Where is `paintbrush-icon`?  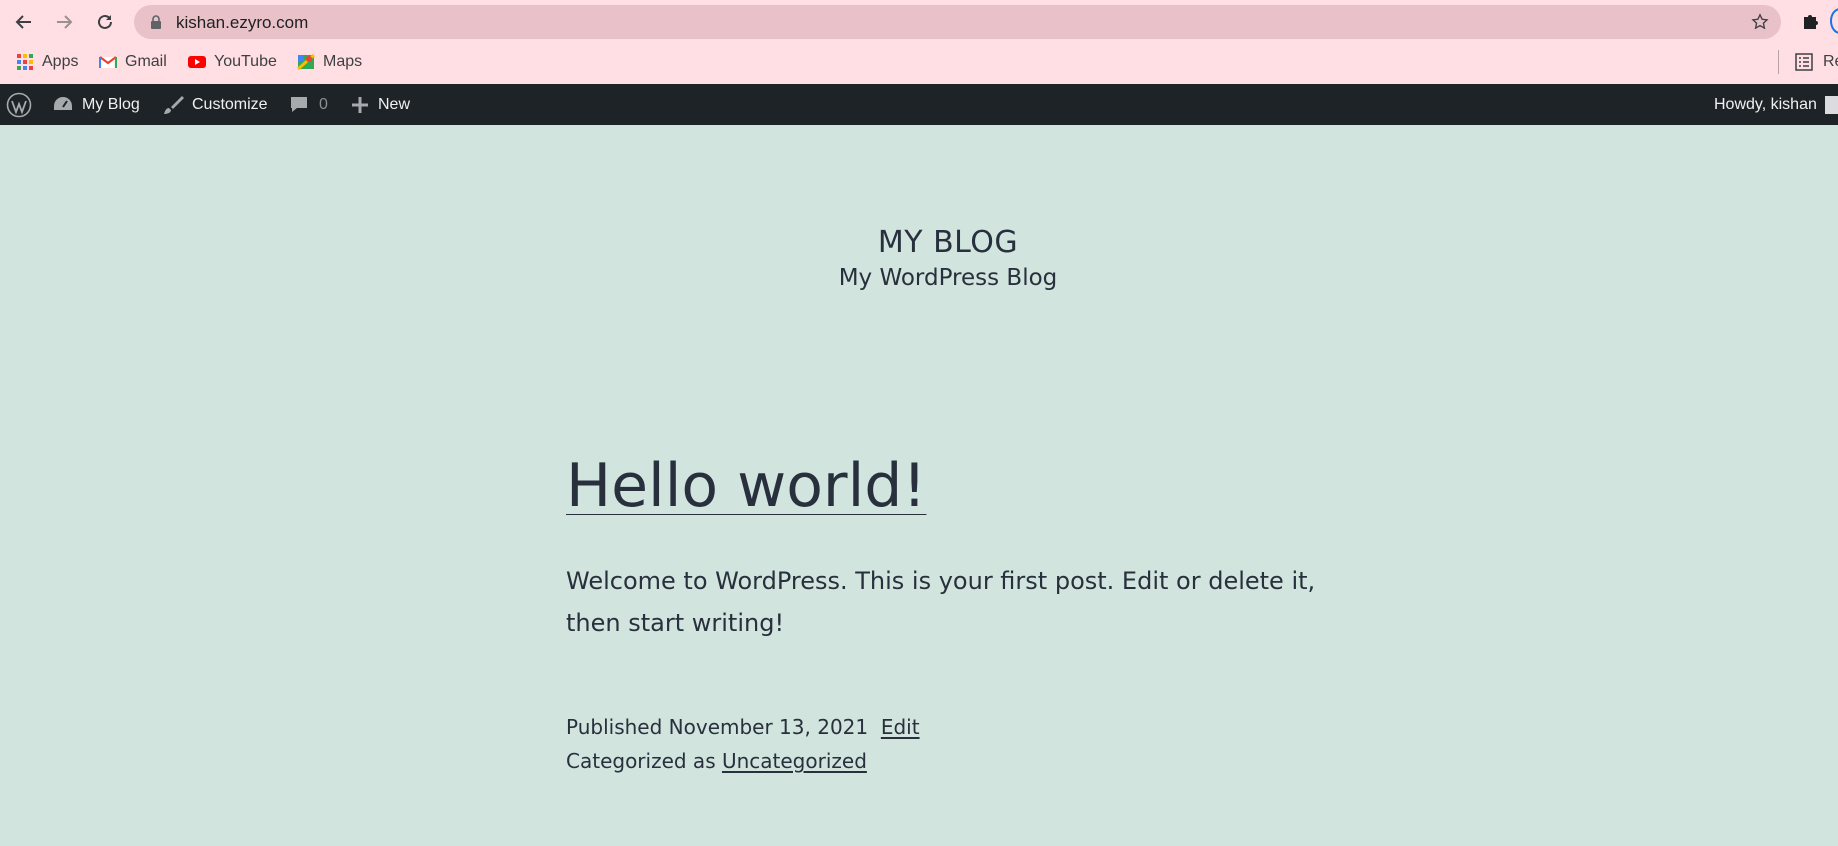
paintbrush-icon is located at coordinates (174, 104).